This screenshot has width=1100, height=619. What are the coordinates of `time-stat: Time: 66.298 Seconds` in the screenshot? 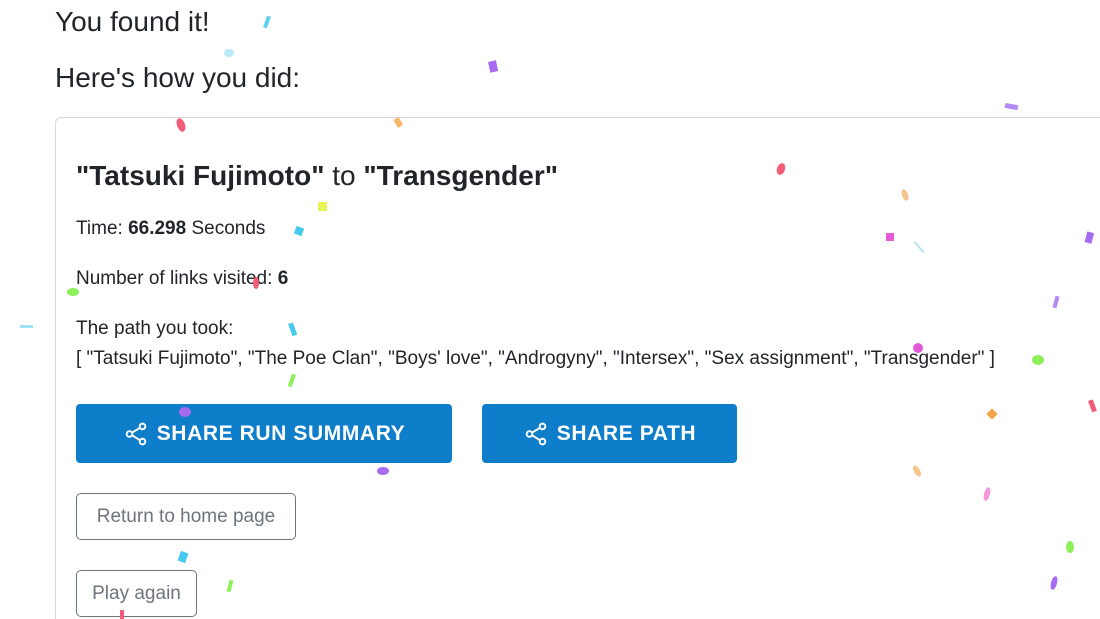 It's located at (170, 229).